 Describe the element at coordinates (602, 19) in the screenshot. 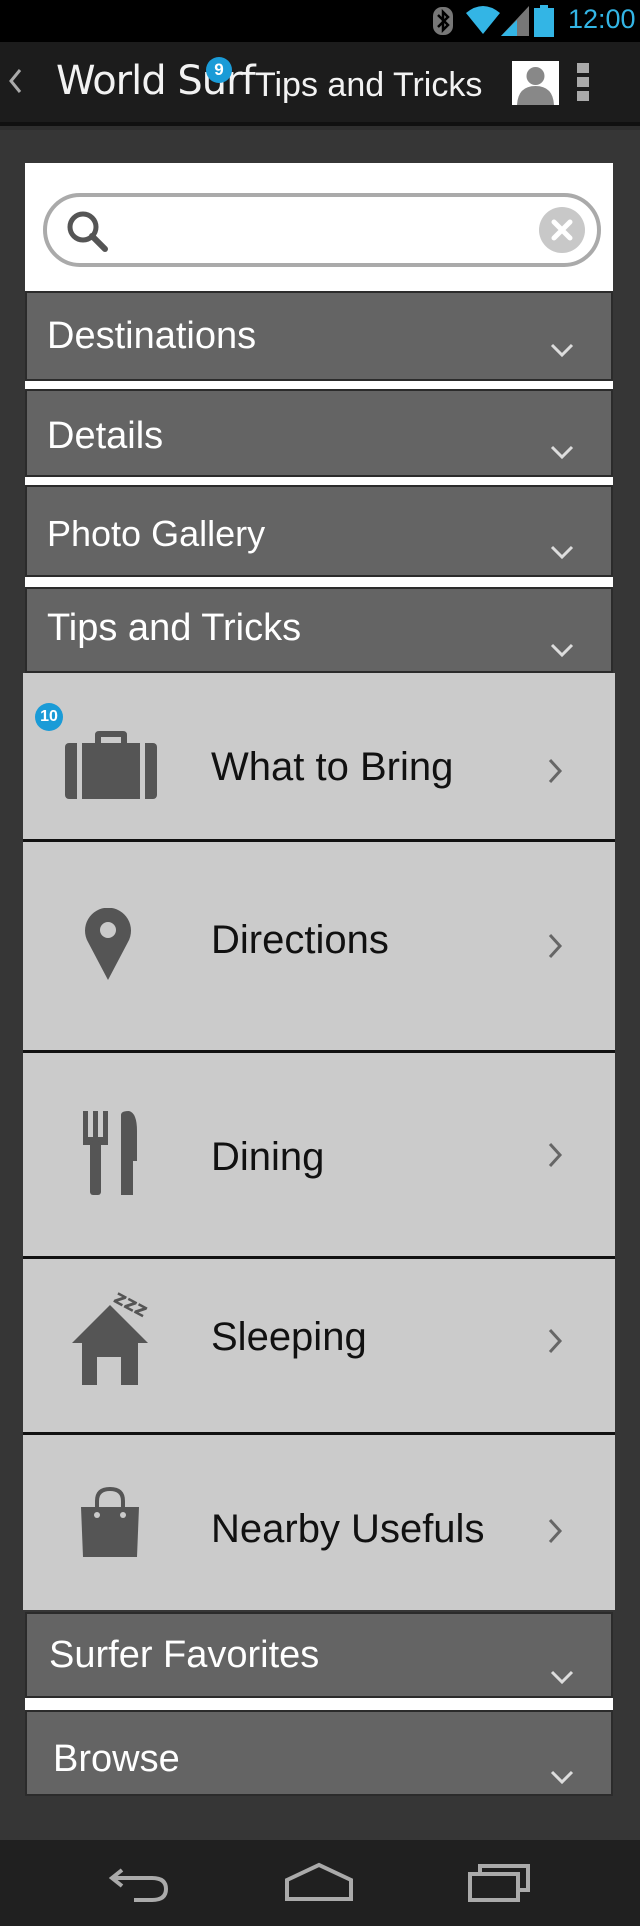

I see `clock: 12:00` at that location.